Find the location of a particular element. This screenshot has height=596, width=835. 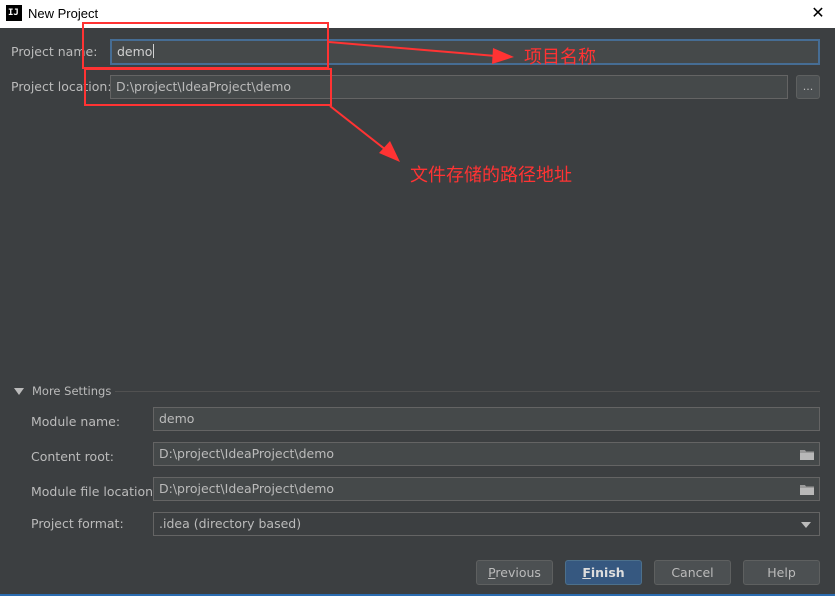

annotation-text-location: 文件存储的路径地址 is located at coordinates (491, 175).